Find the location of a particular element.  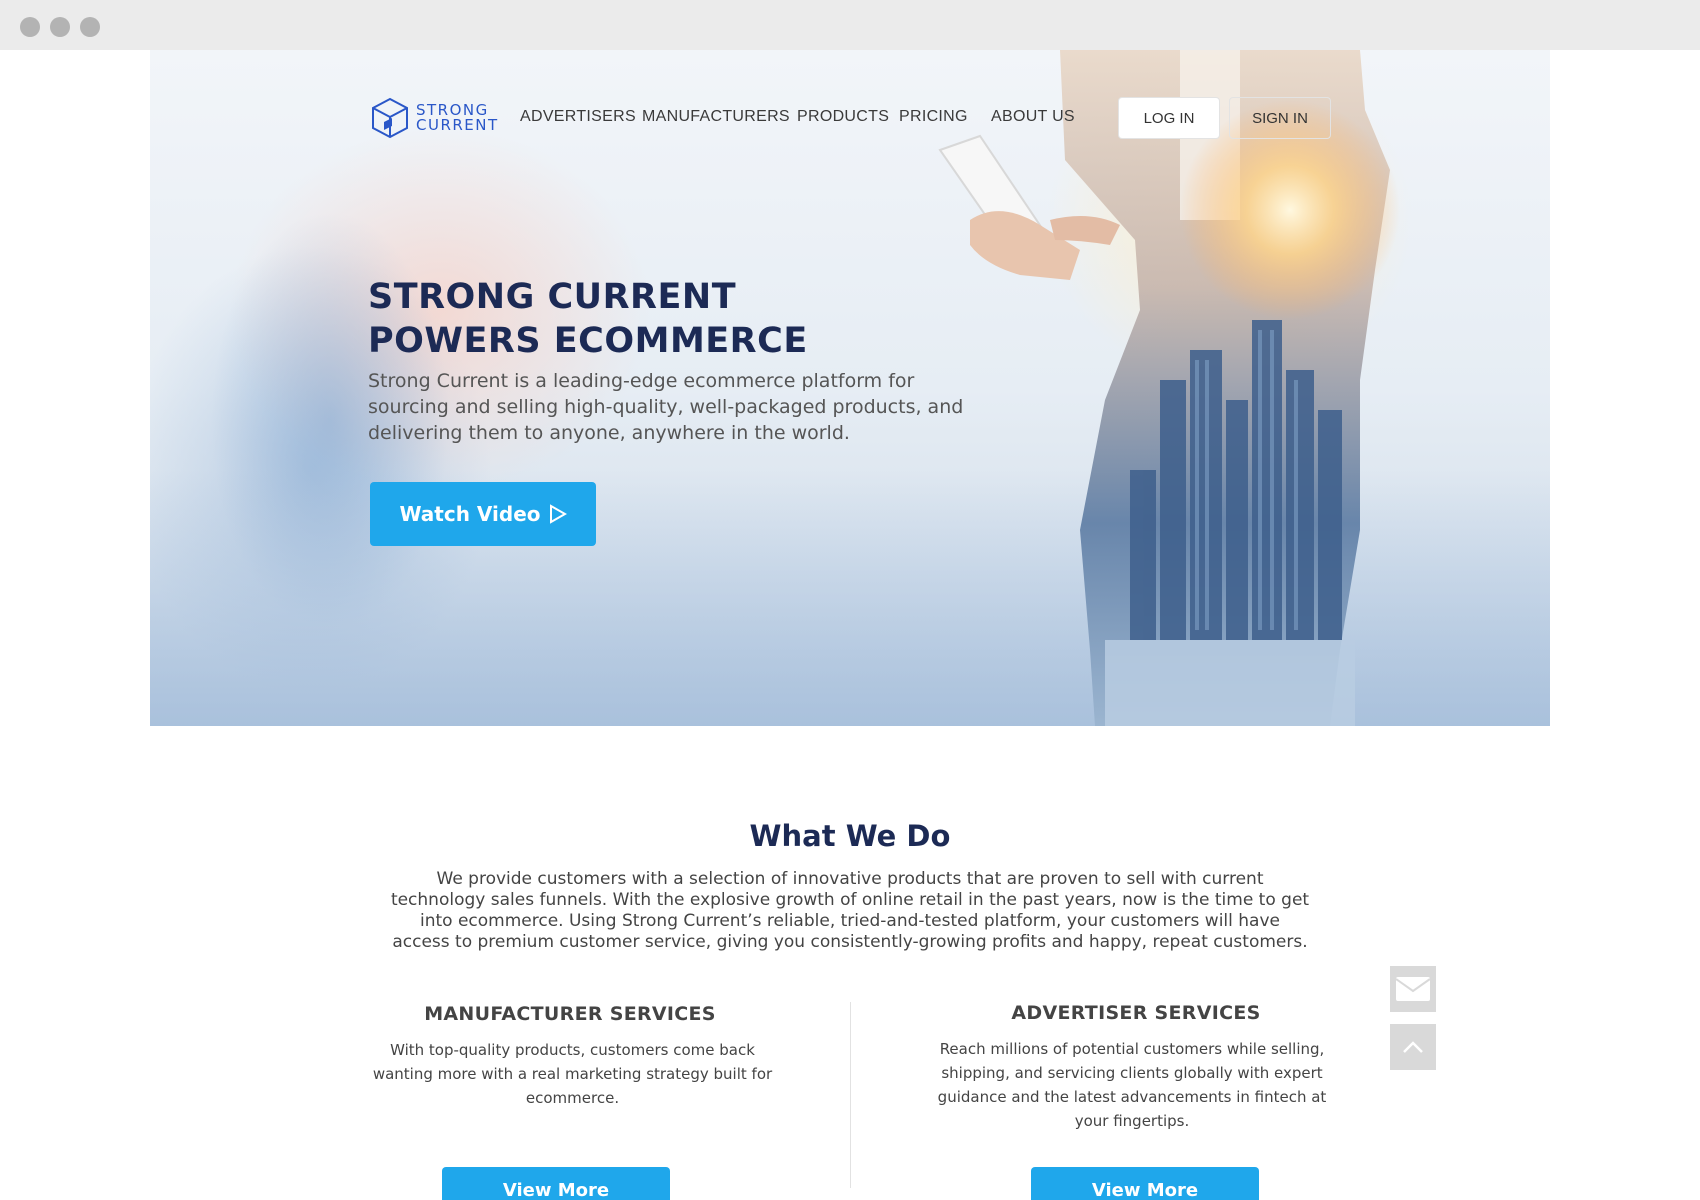

advertiser-view-more-button: View More is located at coordinates (1145, 1183).